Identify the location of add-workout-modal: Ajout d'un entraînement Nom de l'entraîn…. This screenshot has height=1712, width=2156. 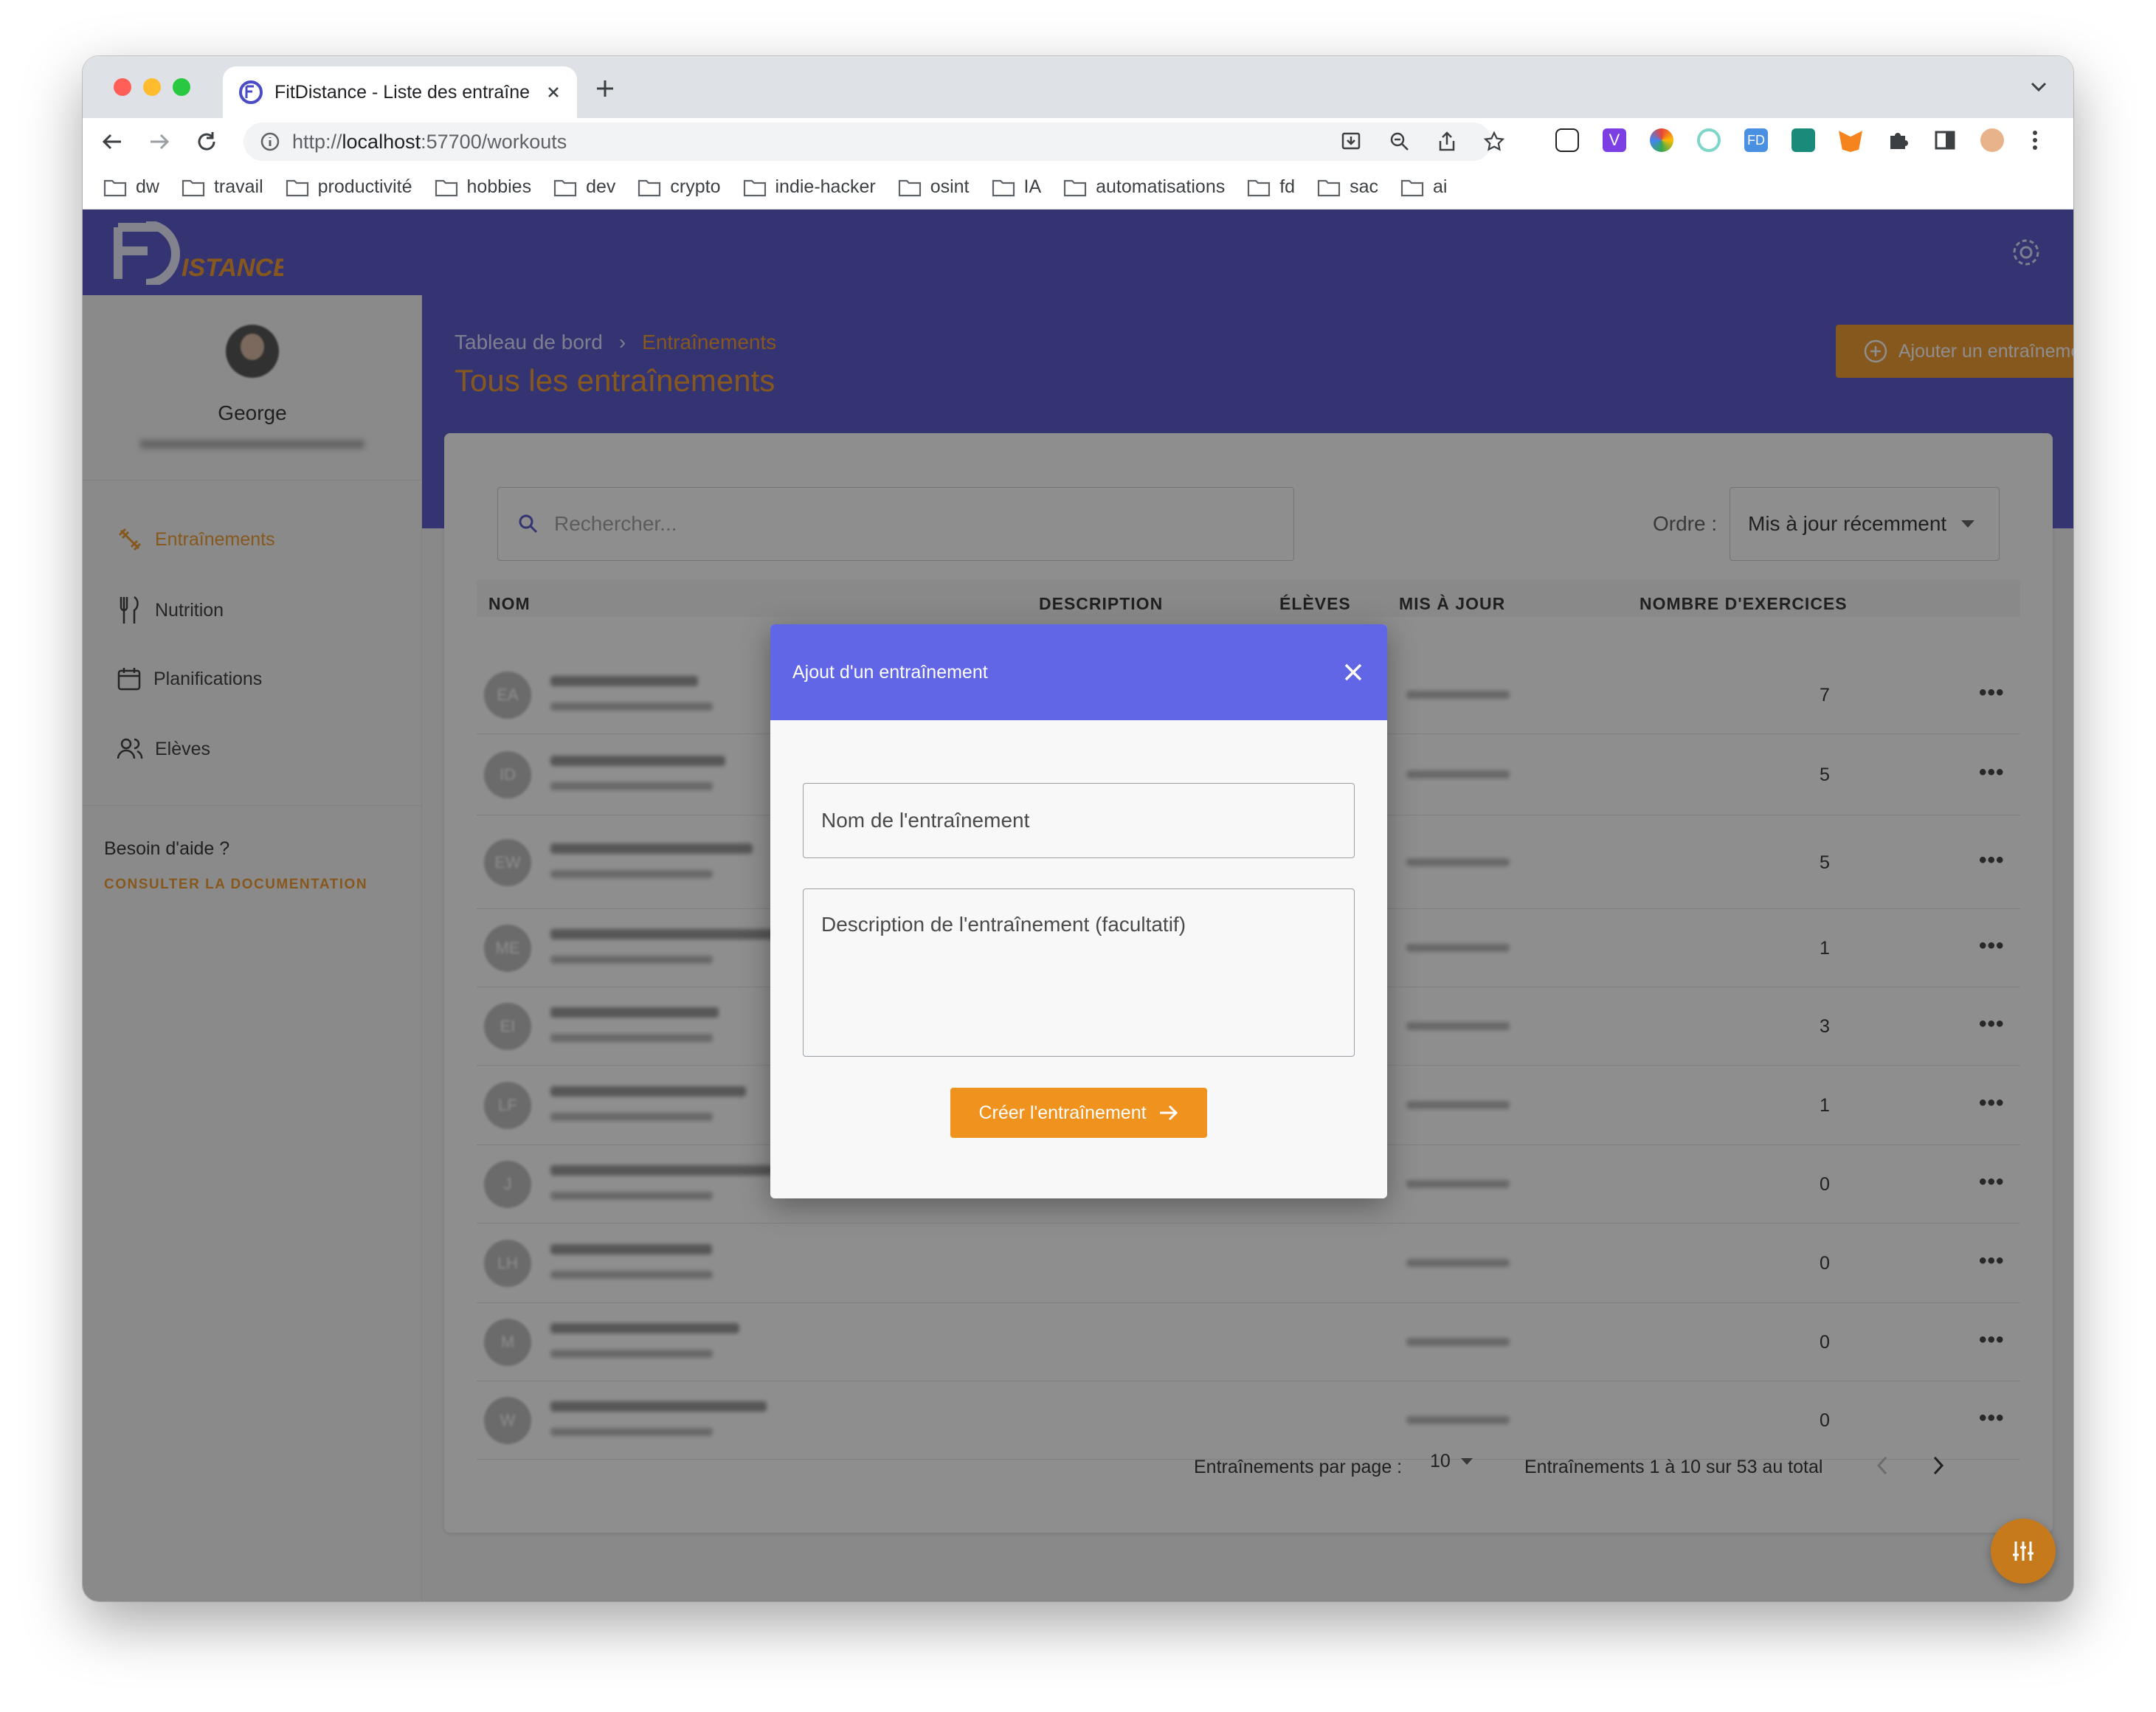
(1078, 911).